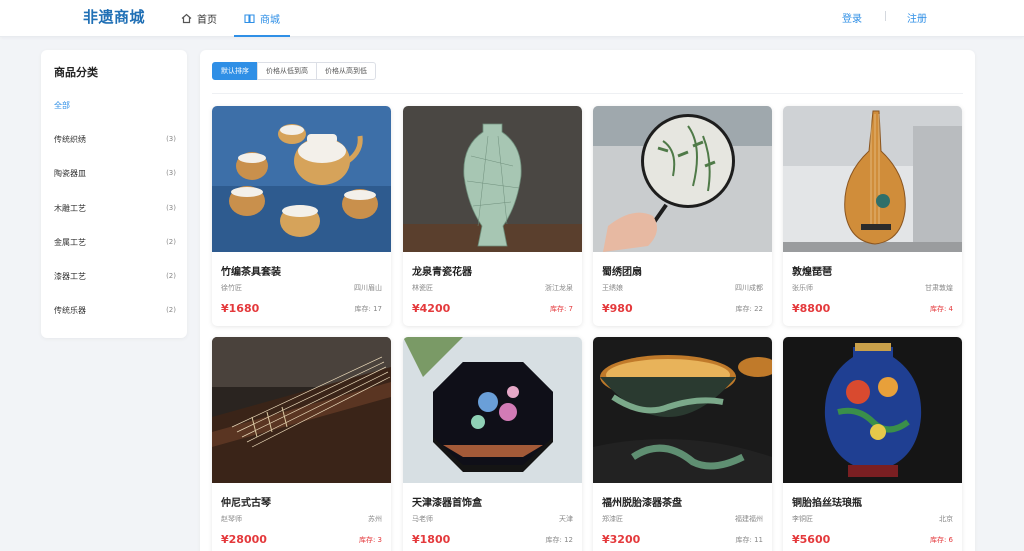  I want to click on product-price: ¥28000, so click(244, 539).